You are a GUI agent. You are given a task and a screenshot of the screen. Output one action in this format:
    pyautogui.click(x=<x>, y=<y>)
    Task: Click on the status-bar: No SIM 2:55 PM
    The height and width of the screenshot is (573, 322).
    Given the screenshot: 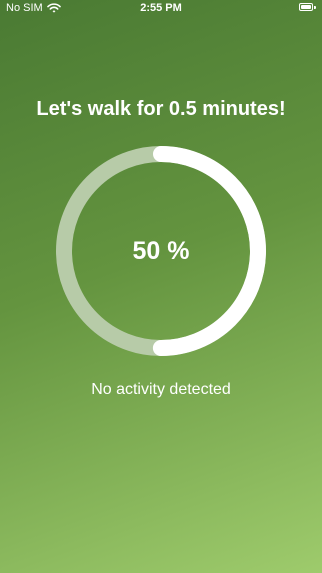 What is the action you would take?
    pyautogui.click(x=161, y=9)
    